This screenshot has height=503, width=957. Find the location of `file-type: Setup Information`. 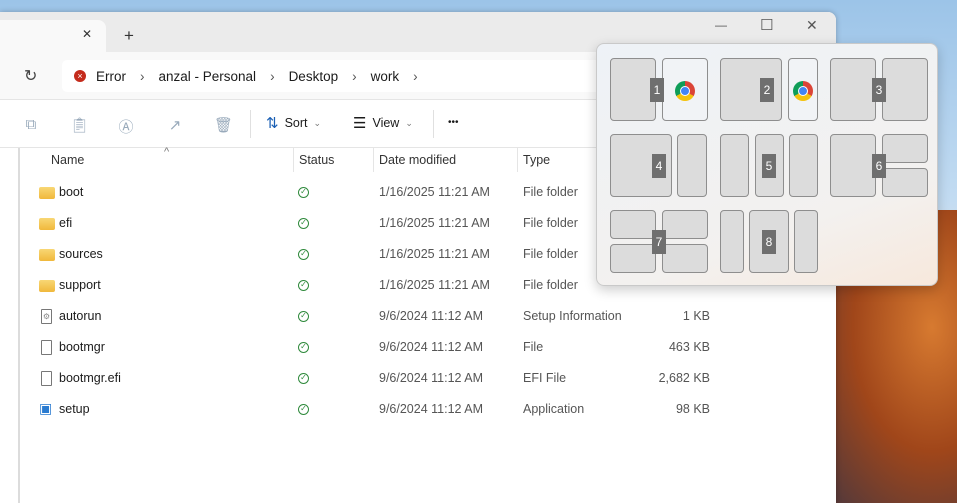

file-type: Setup Information is located at coordinates (572, 316).